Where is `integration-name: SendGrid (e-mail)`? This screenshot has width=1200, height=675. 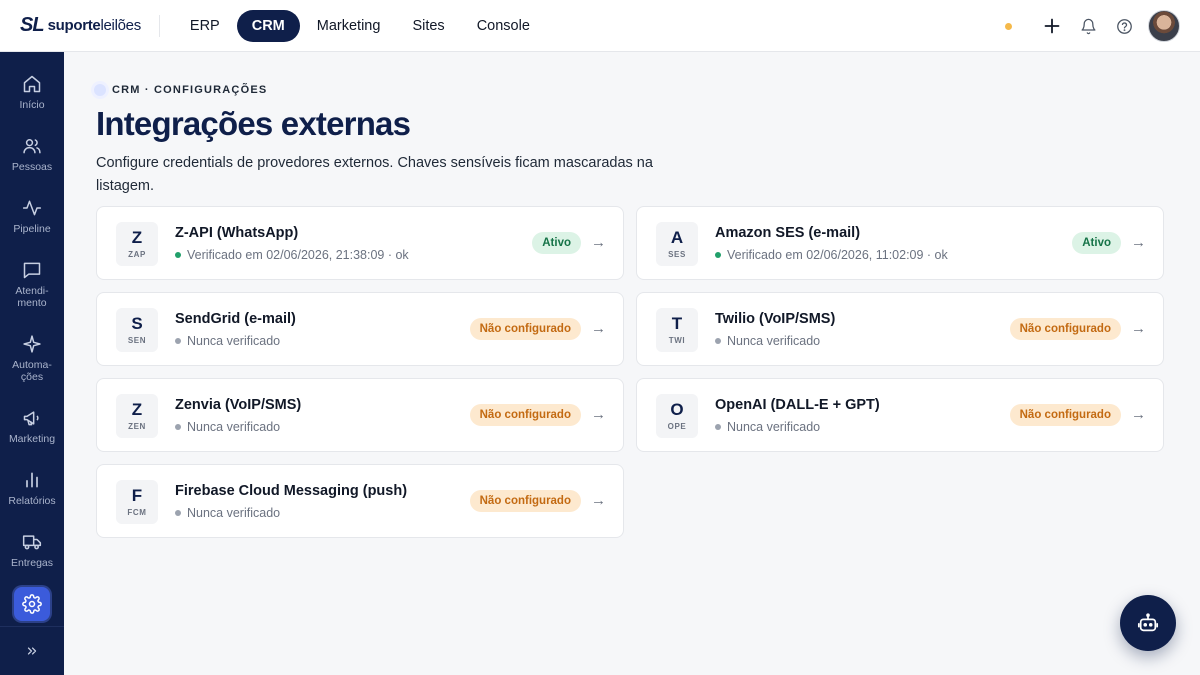
integration-name: SendGrid (e-mail) is located at coordinates (235, 319).